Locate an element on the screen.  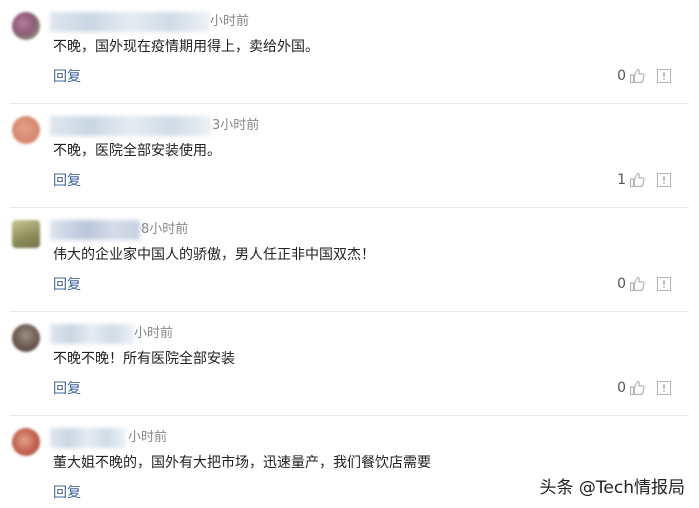
like-button: 1 is located at coordinates (631, 180).